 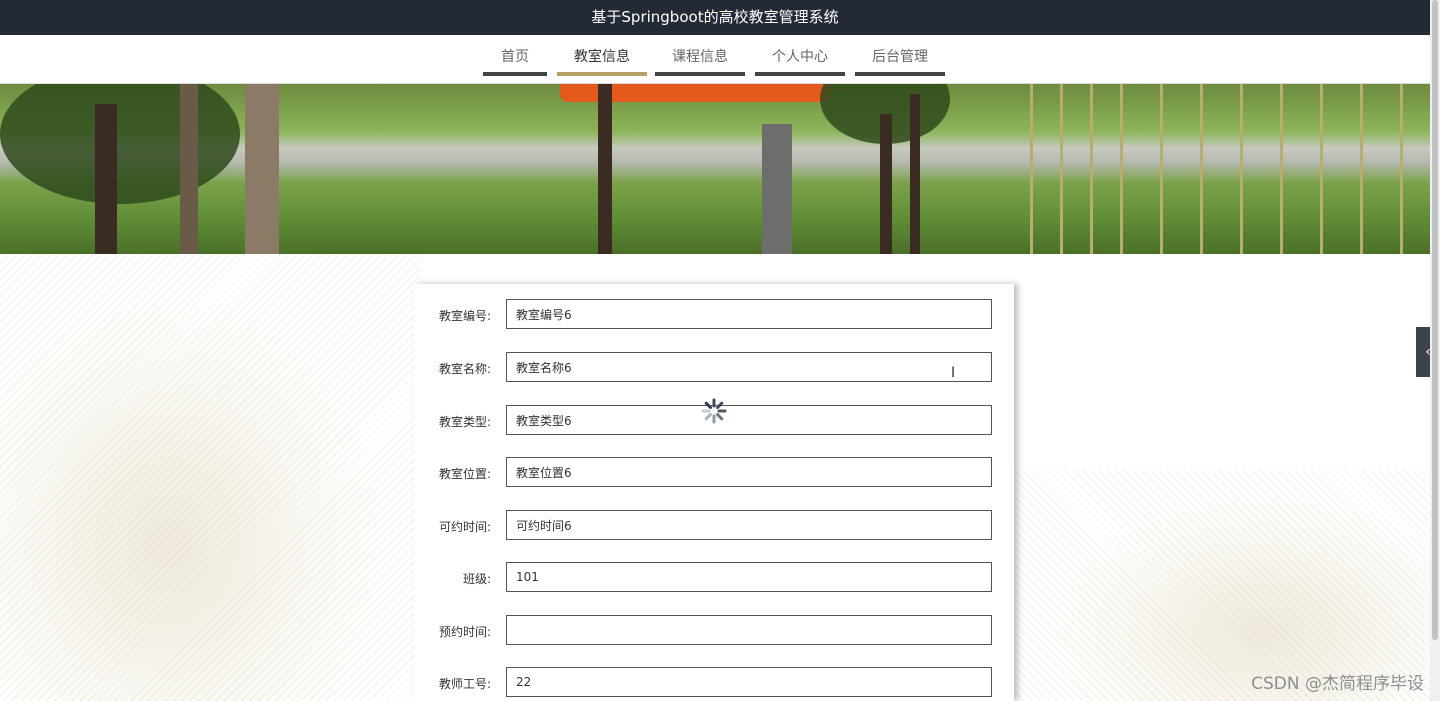 I want to click on field-label: 教室编号:, so click(x=464, y=316).